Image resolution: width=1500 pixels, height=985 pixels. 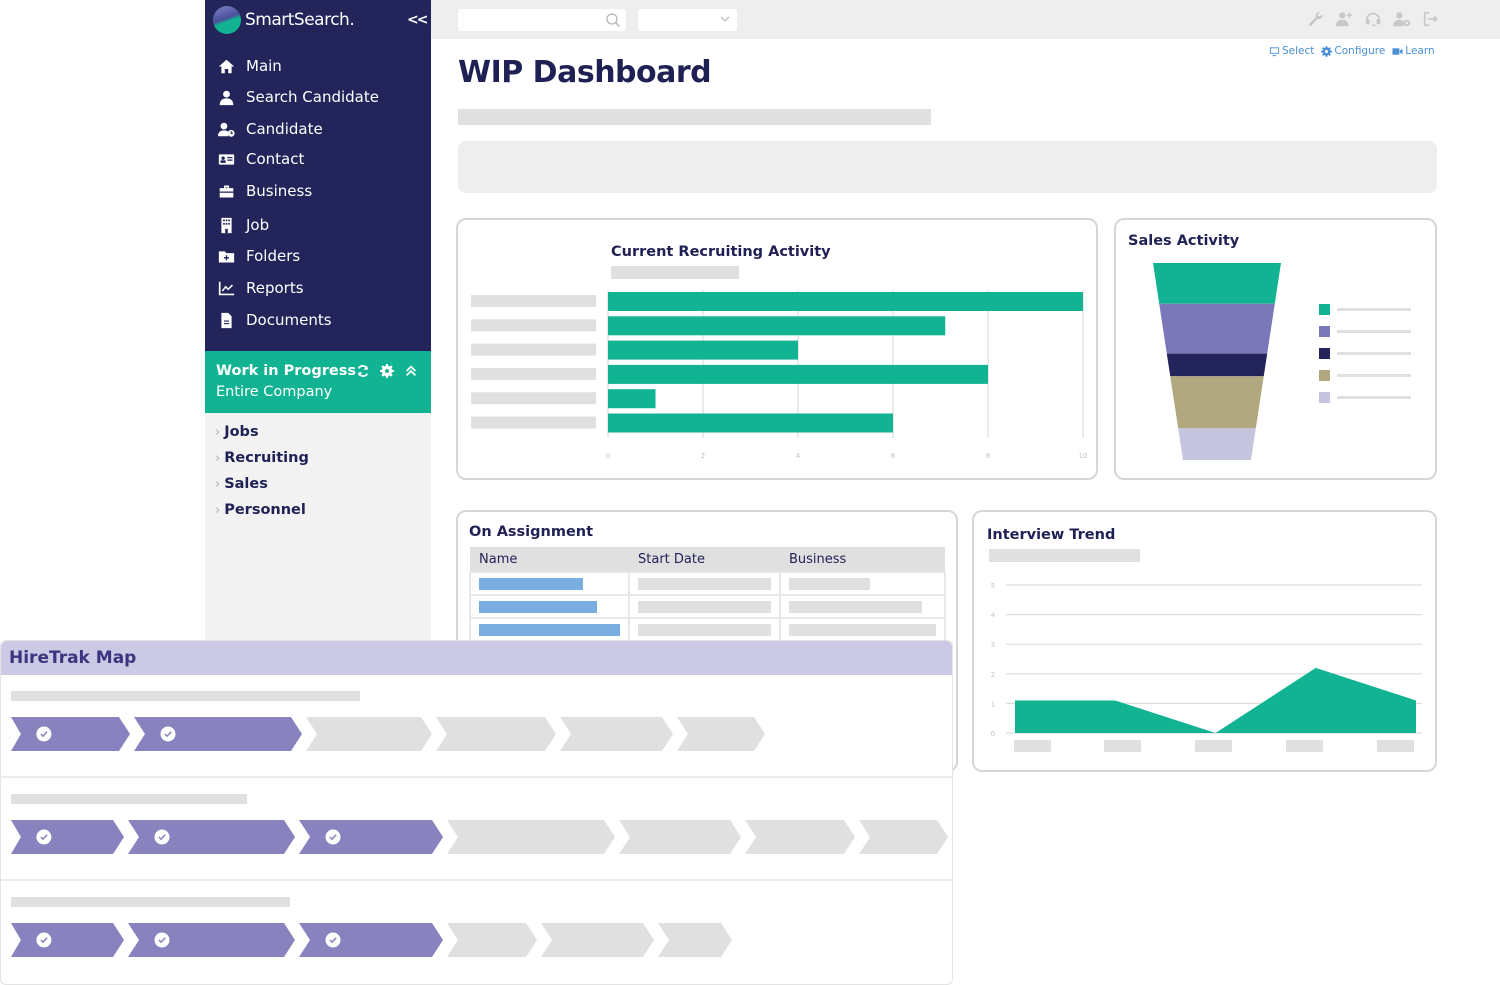 What do you see at coordinates (1083, 456) in the screenshot?
I see `x-tick-label: 10` at bounding box center [1083, 456].